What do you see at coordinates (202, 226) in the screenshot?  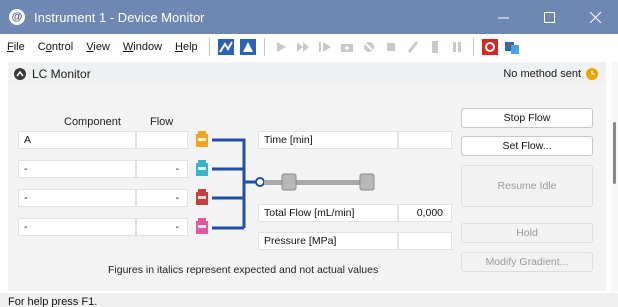 I see `solvent-bottle-d-icon` at bounding box center [202, 226].